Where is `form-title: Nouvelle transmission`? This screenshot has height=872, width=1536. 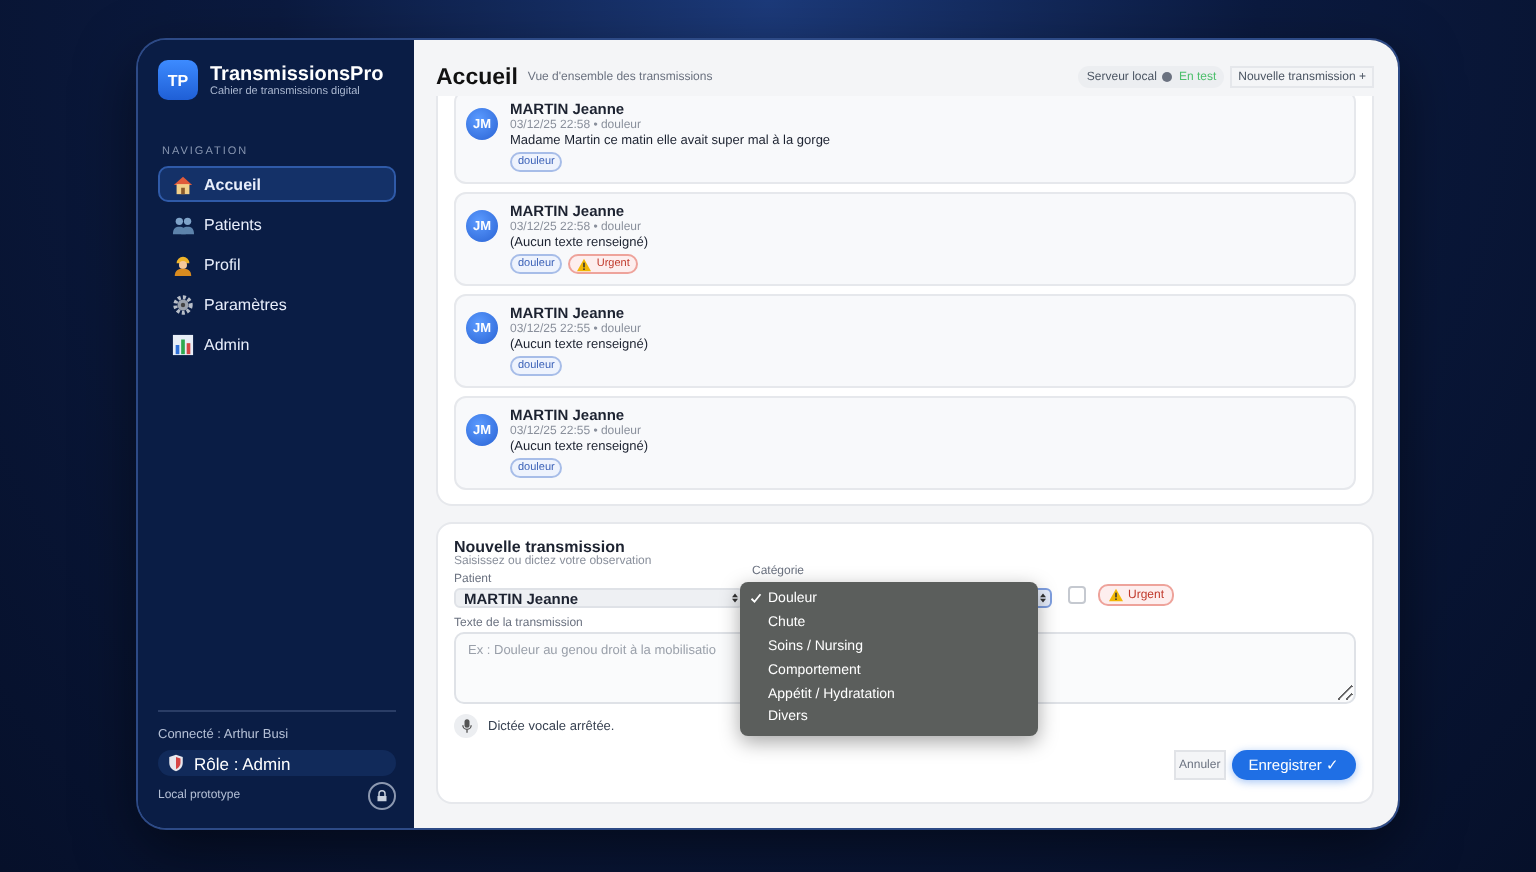
form-title: Nouvelle transmission is located at coordinates (539, 547).